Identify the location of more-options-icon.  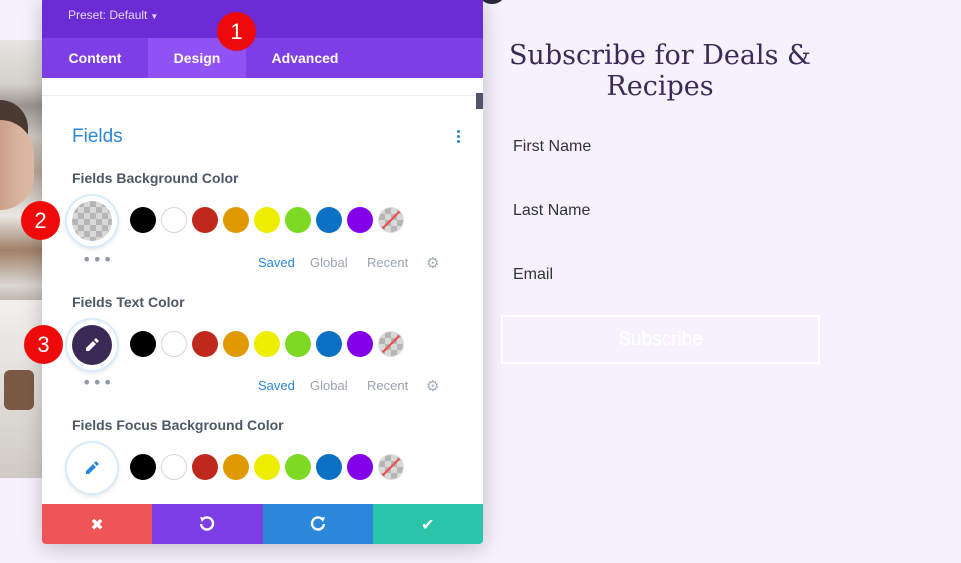
(458, 136).